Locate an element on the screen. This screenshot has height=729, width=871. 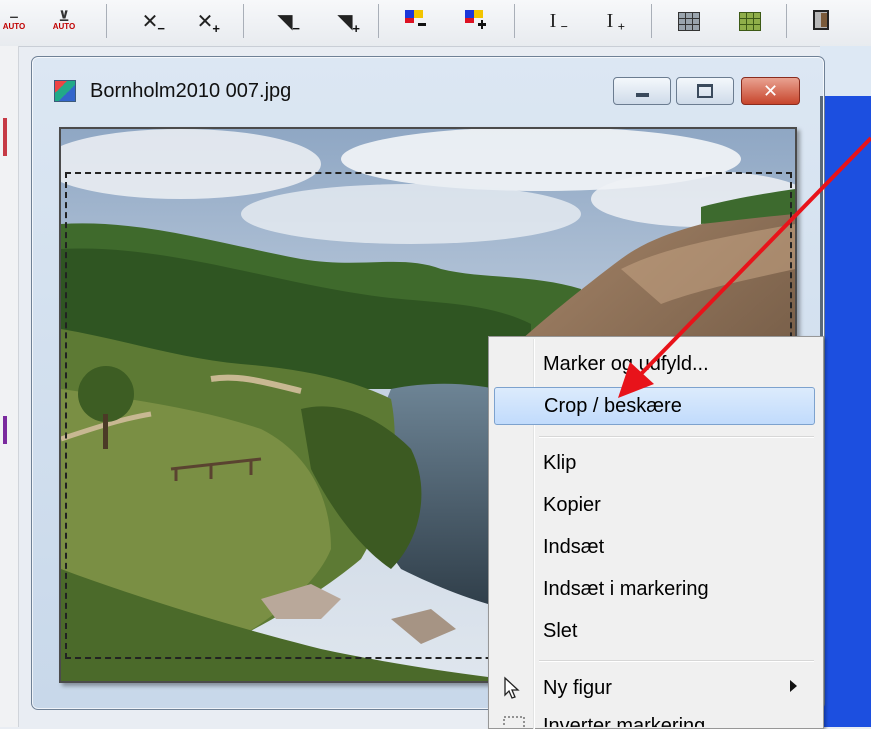
window-title: Bornholm2010 007.jpg is located at coordinates (191, 91).